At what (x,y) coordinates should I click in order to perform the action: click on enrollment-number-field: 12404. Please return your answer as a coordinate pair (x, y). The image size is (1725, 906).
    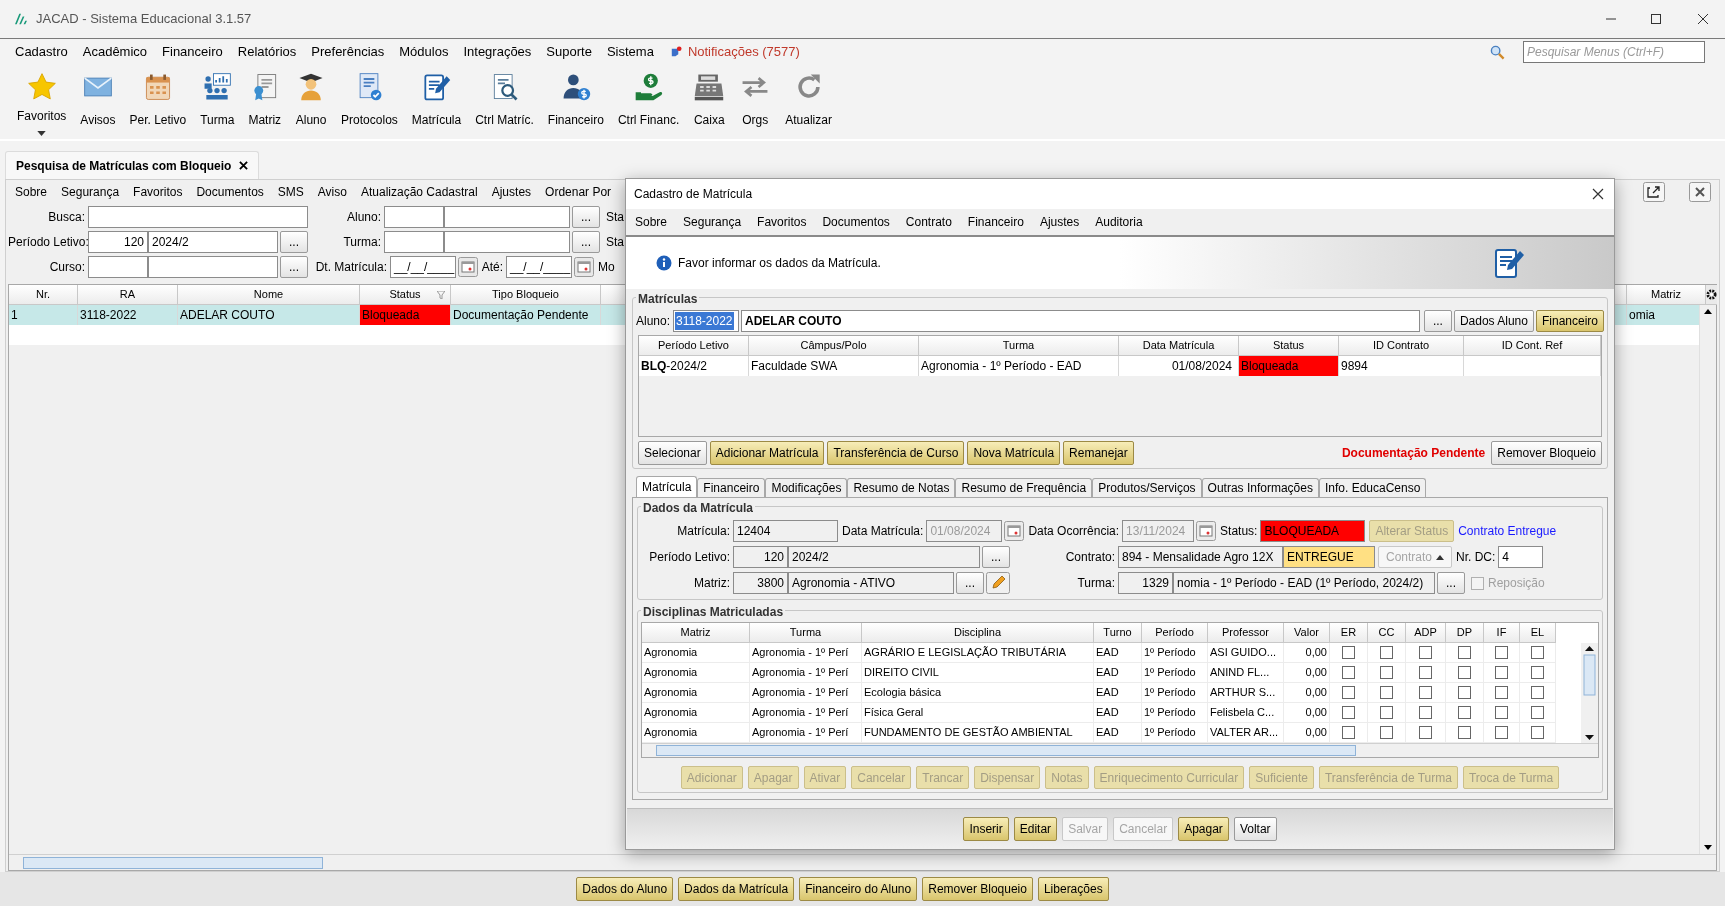
    Looking at the image, I should click on (785, 531).